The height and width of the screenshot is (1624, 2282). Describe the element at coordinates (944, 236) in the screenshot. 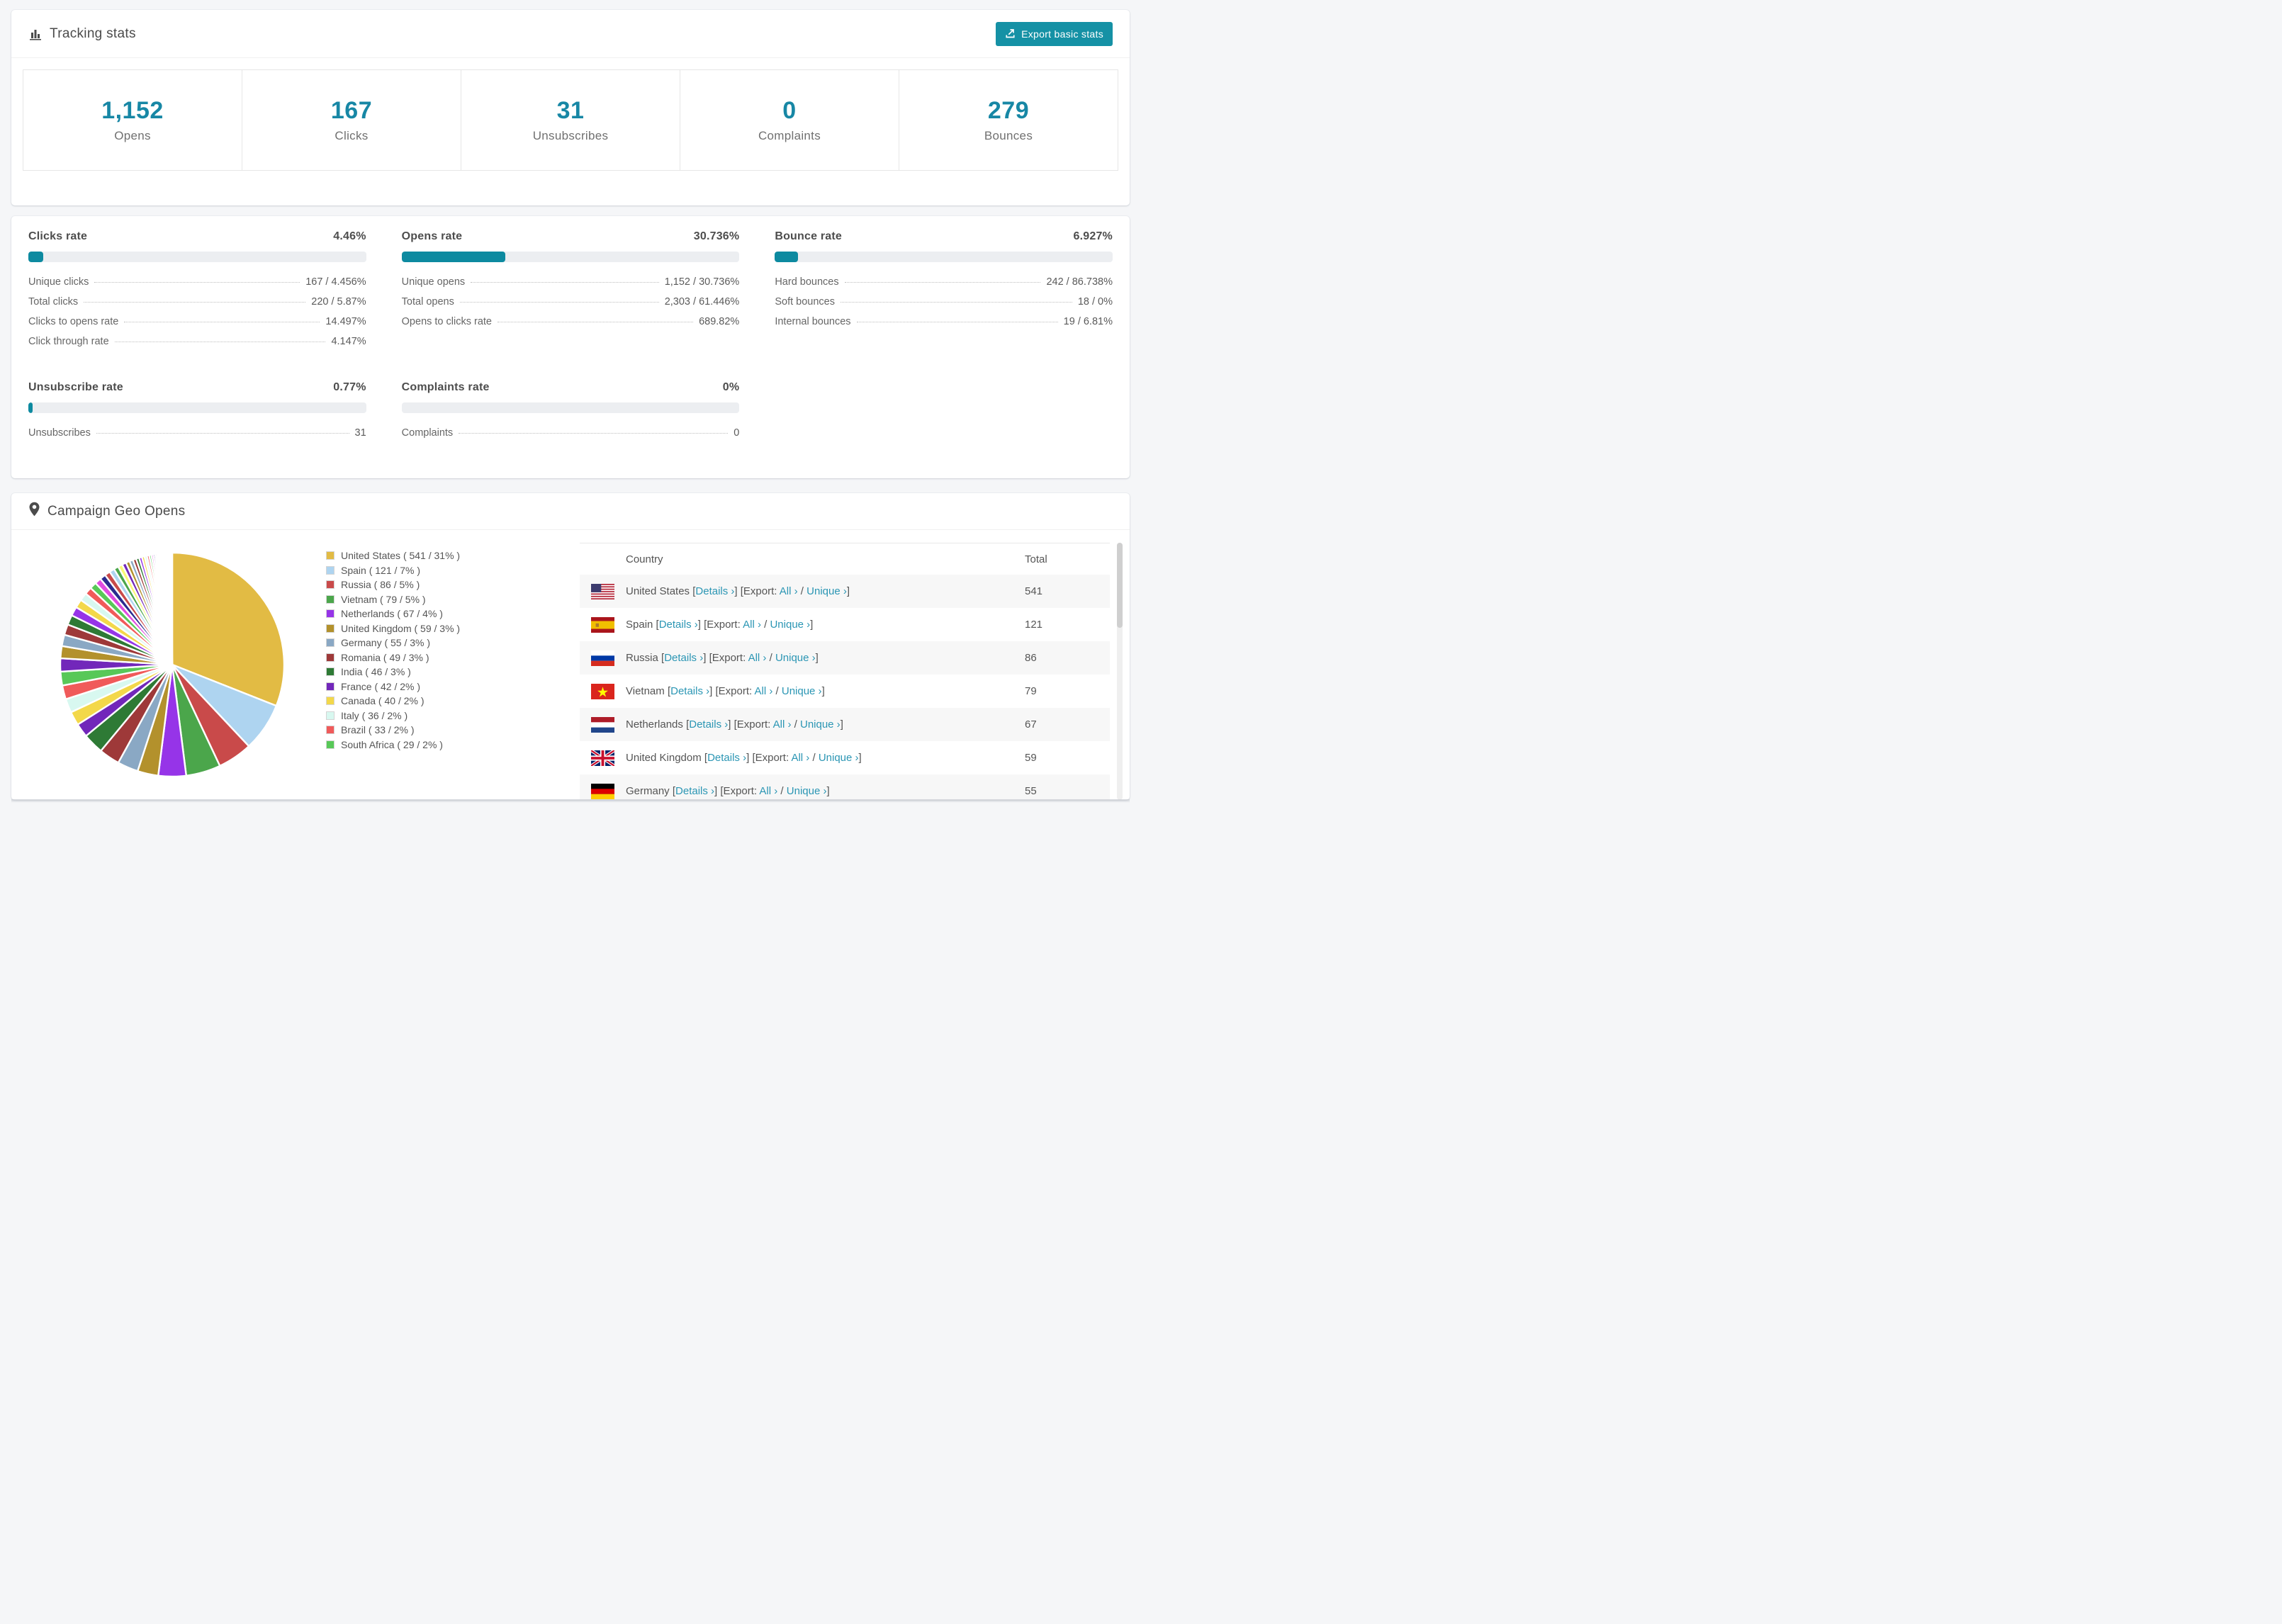

I see `rate-title-row: Bounce rate 6.927%` at that location.